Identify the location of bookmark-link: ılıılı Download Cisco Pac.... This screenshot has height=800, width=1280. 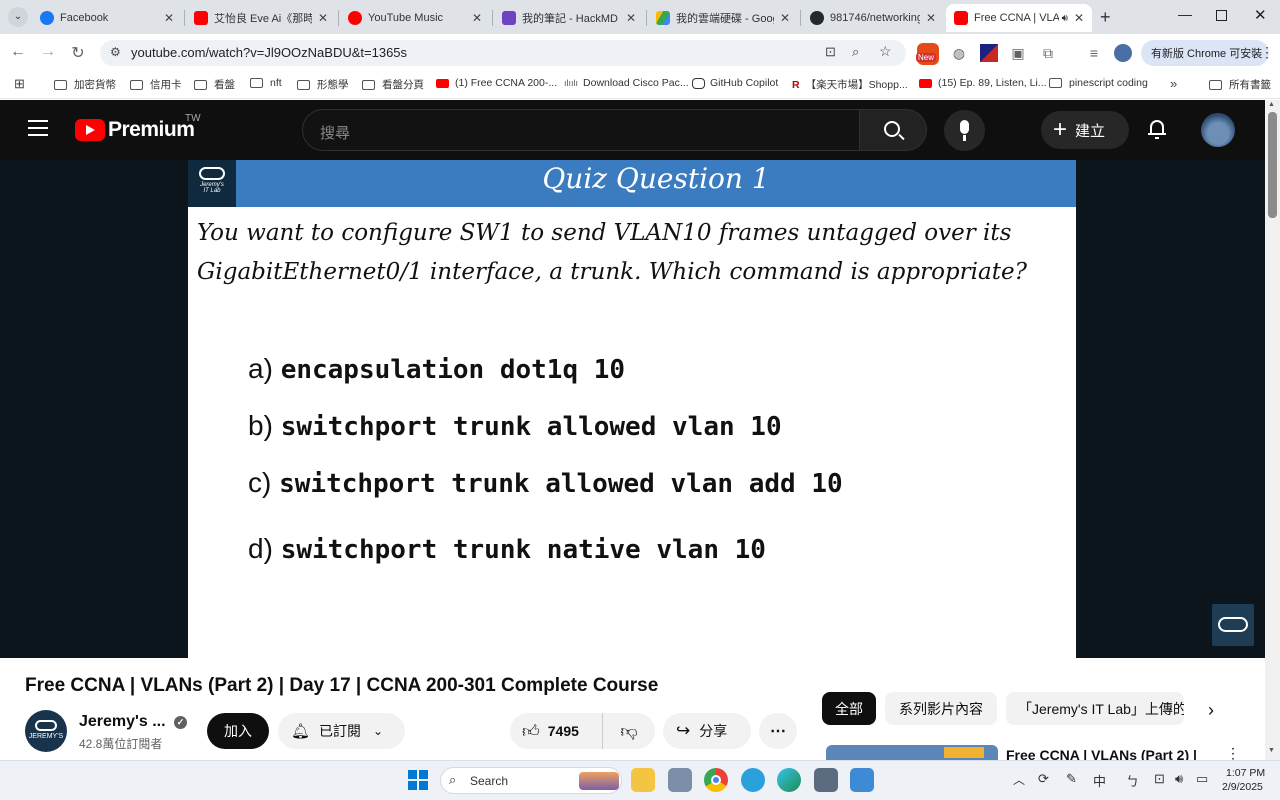
(626, 83).